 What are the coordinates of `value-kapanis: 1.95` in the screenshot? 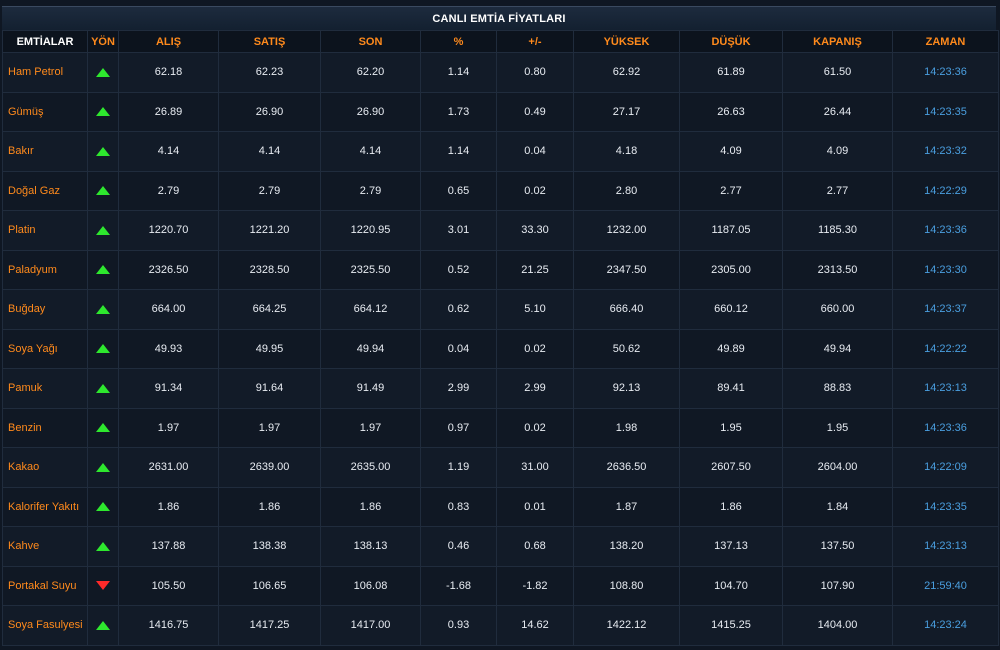 It's located at (837, 427).